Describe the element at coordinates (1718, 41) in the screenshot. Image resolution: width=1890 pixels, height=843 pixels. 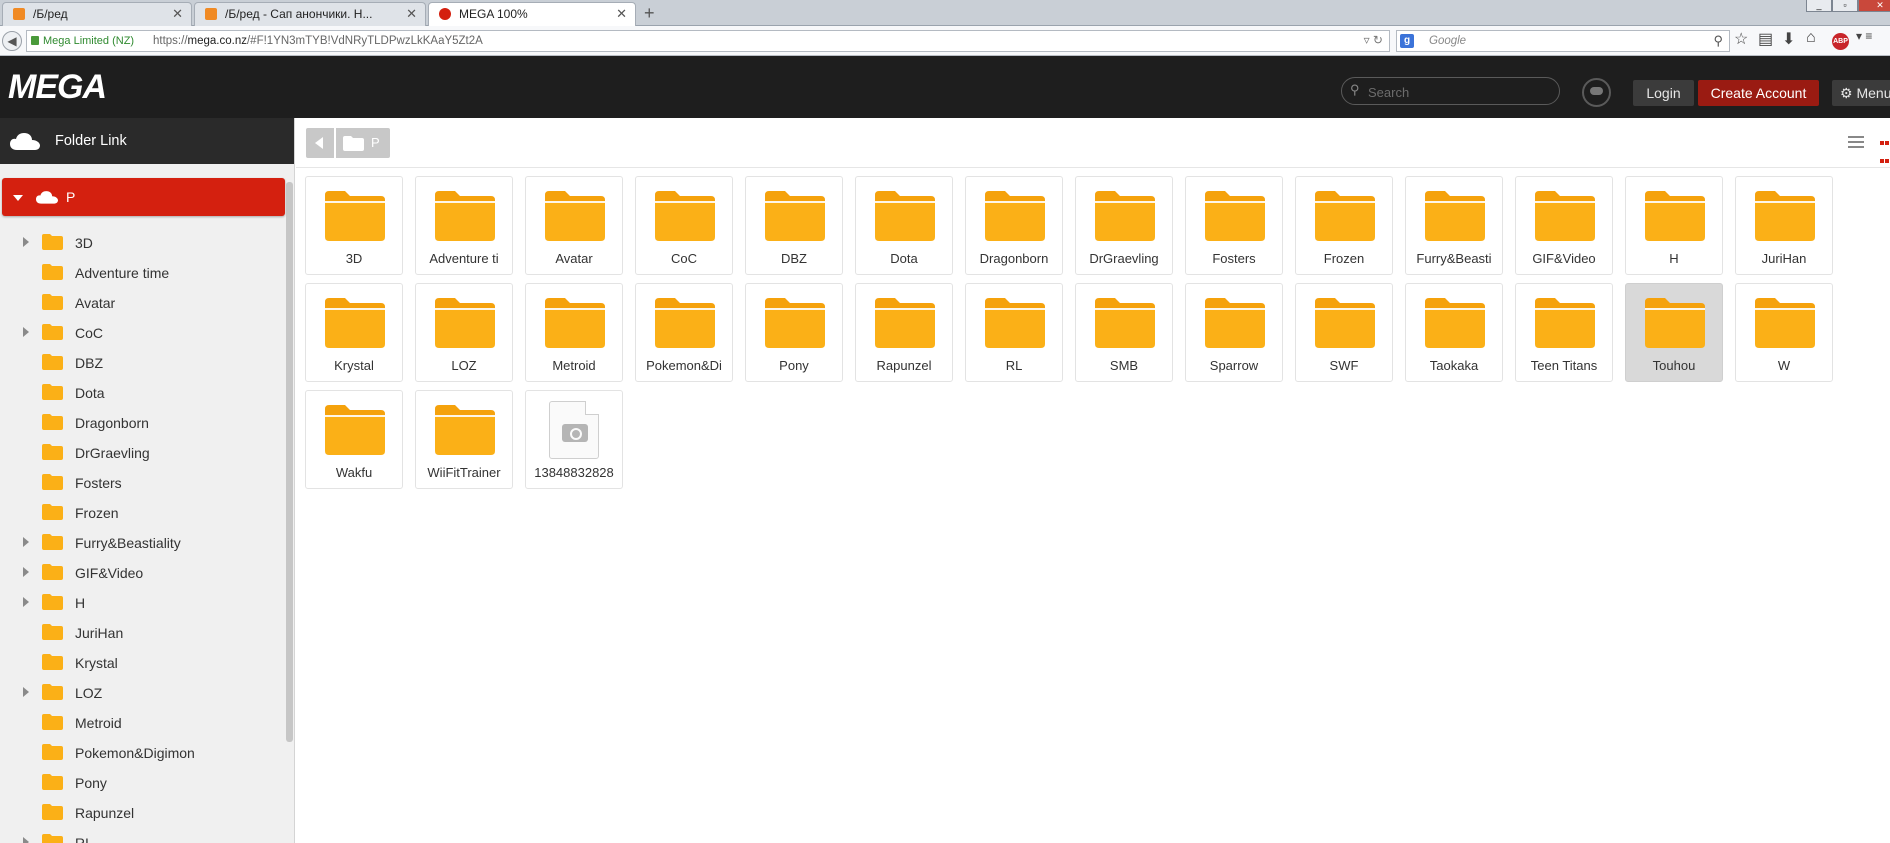
I see `search-icon: ⚲` at that location.